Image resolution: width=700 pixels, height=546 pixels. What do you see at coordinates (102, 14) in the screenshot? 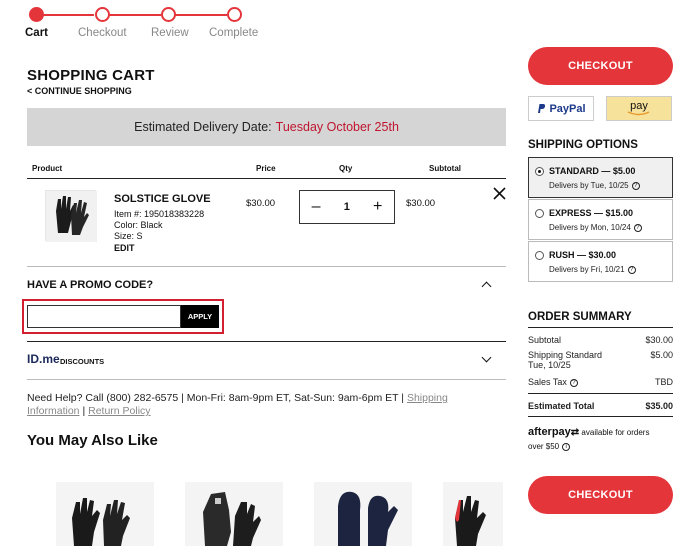
I see `step-dot-checkout` at bounding box center [102, 14].